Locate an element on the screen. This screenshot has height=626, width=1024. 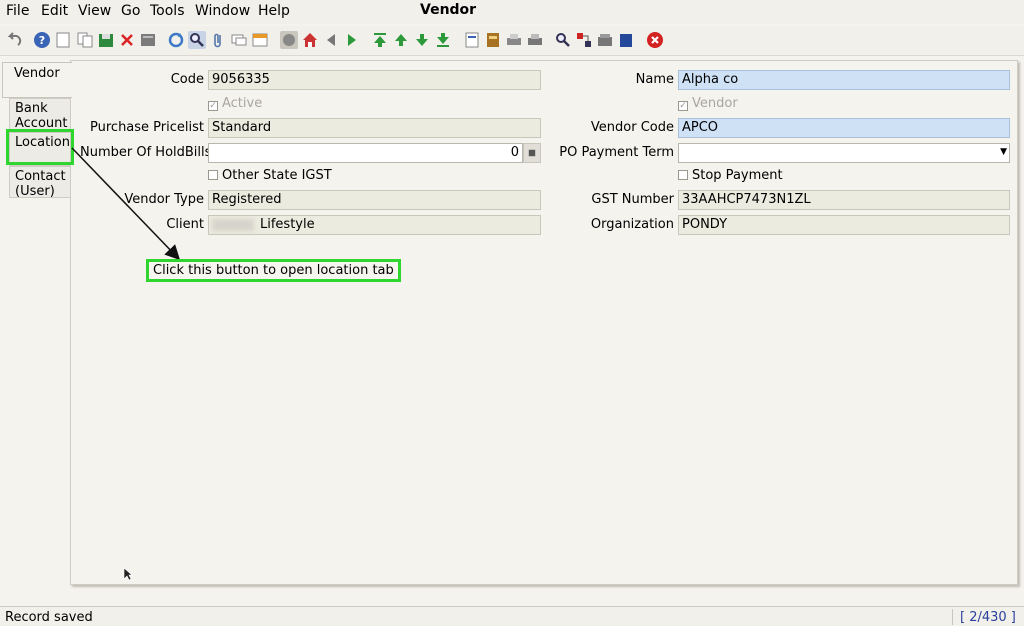
stop-payment-label: Stop Payment is located at coordinates (737, 175).